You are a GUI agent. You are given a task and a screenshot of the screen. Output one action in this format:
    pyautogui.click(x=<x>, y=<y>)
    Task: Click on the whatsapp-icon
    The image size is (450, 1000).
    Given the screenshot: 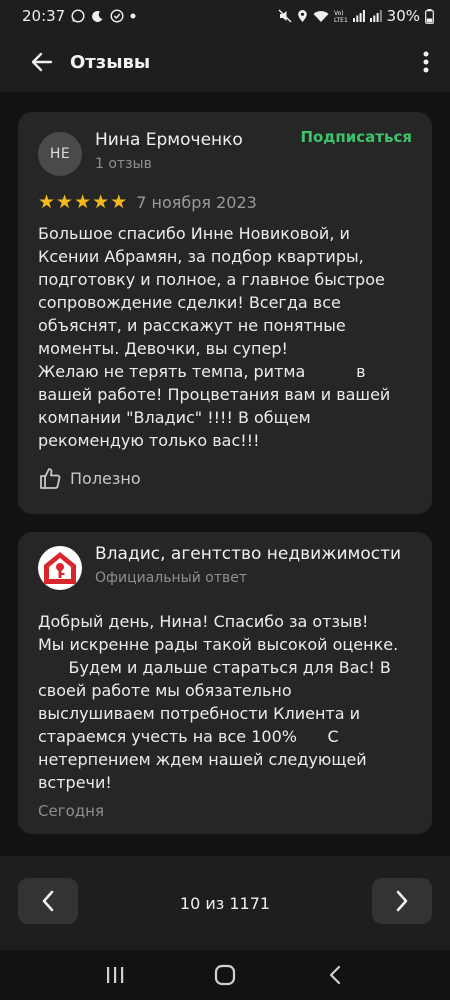 What is the action you would take?
    pyautogui.click(x=78, y=16)
    